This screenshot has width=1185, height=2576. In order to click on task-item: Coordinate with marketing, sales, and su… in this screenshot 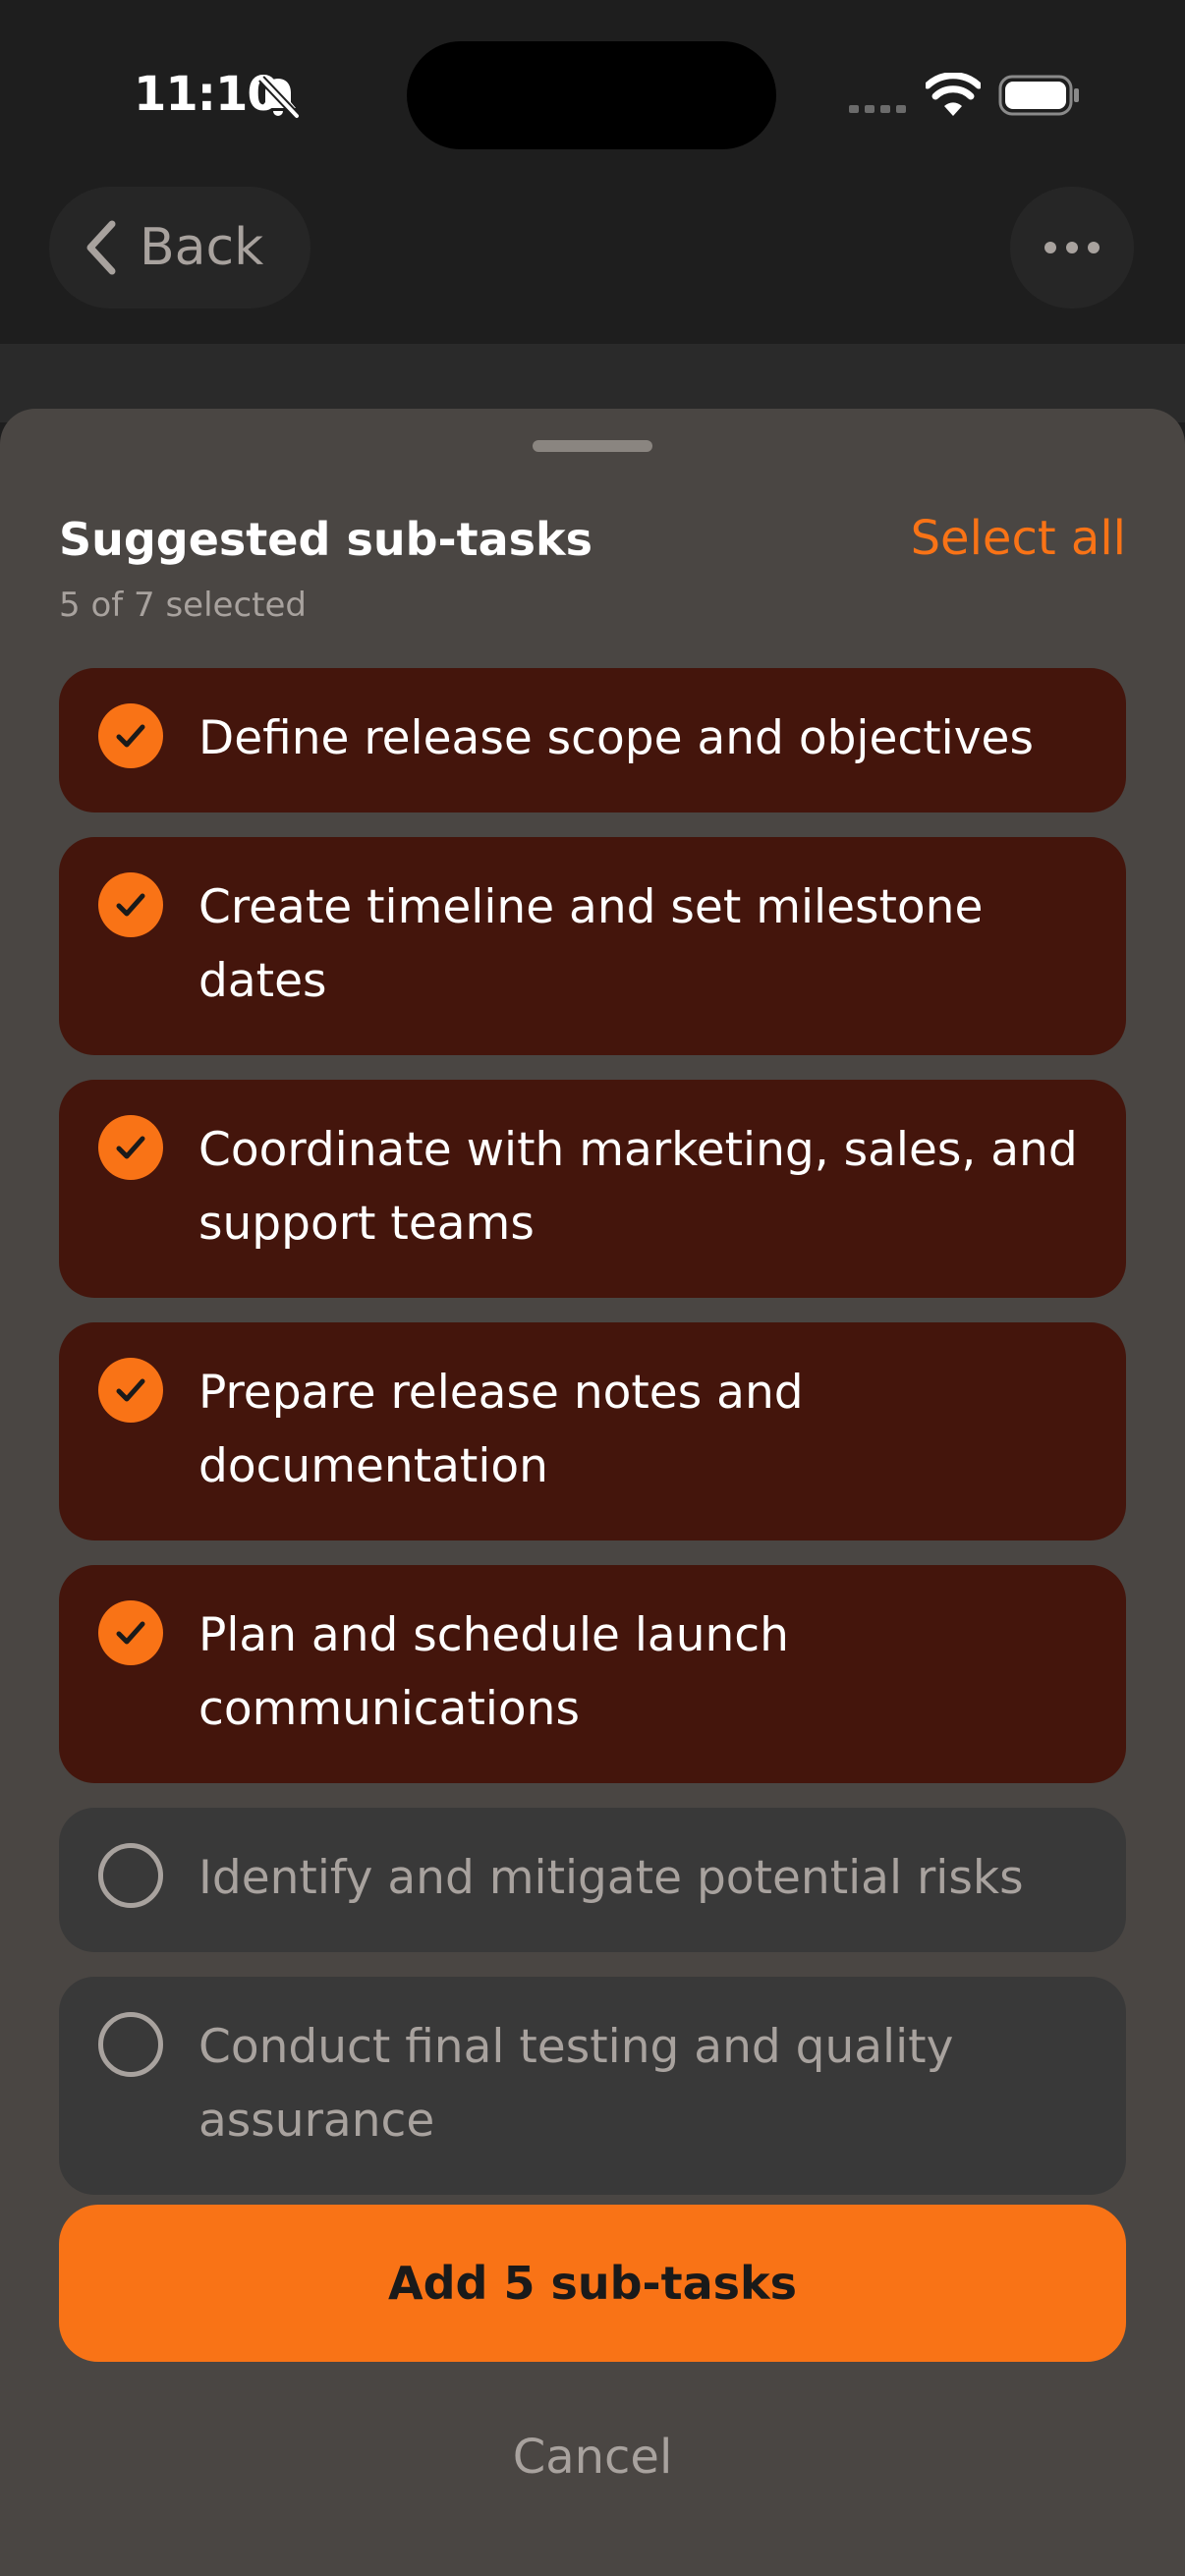, I will do `click(592, 1189)`.